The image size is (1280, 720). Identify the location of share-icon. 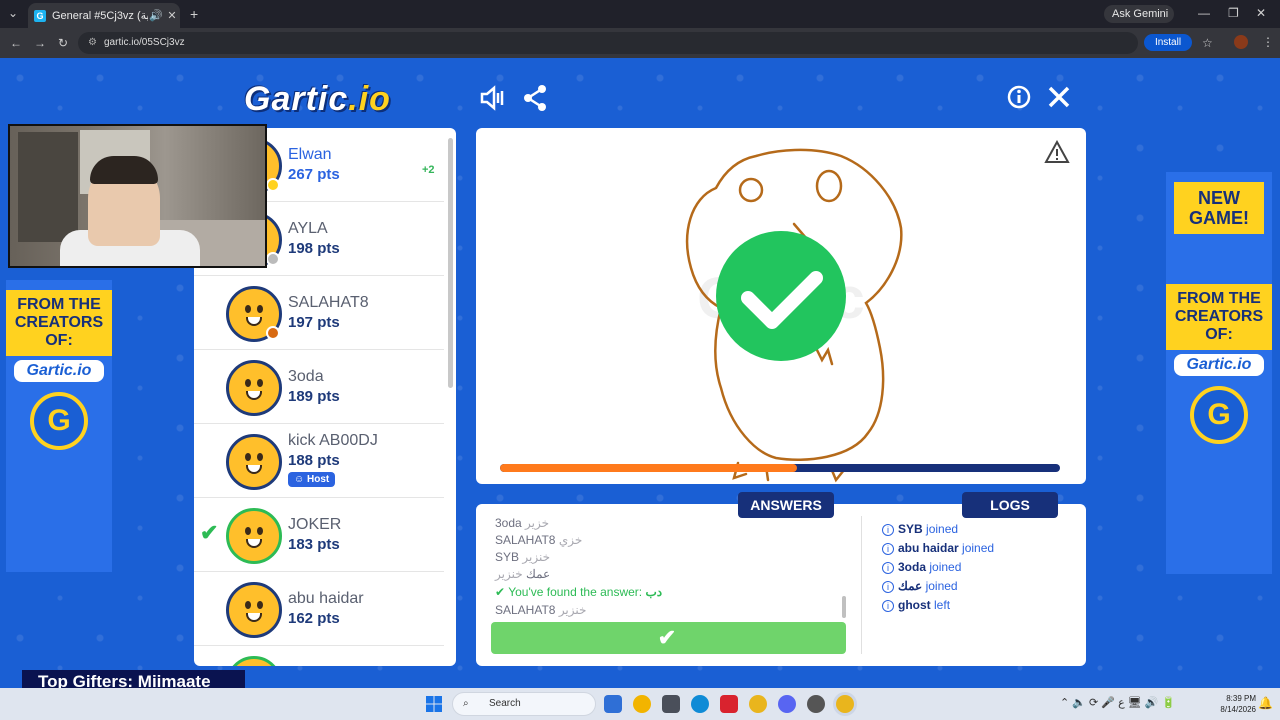
(535, 99).